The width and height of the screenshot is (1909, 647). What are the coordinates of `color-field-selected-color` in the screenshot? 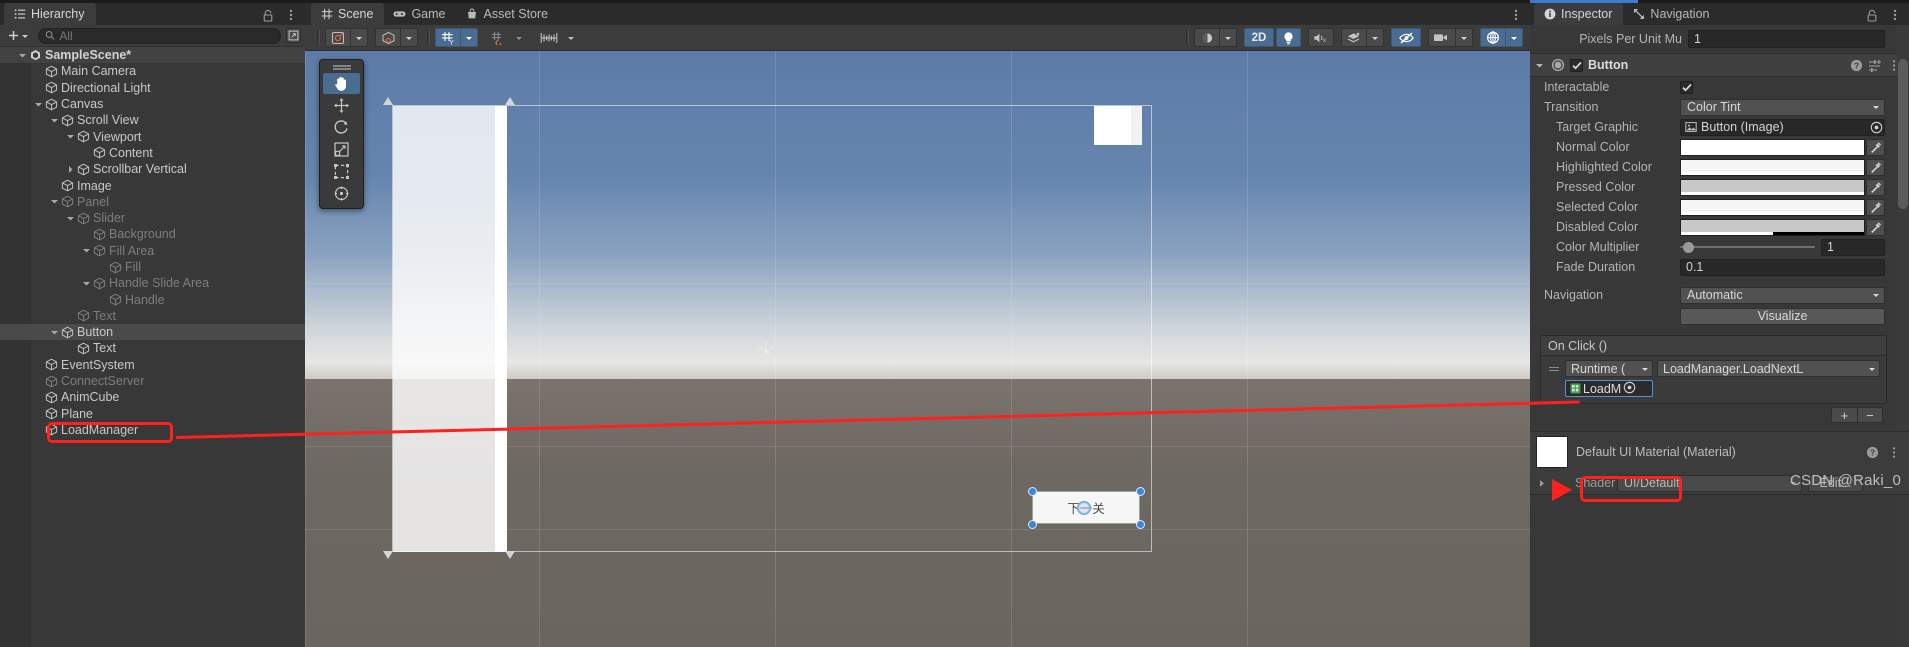 It's located at (1772, 207).